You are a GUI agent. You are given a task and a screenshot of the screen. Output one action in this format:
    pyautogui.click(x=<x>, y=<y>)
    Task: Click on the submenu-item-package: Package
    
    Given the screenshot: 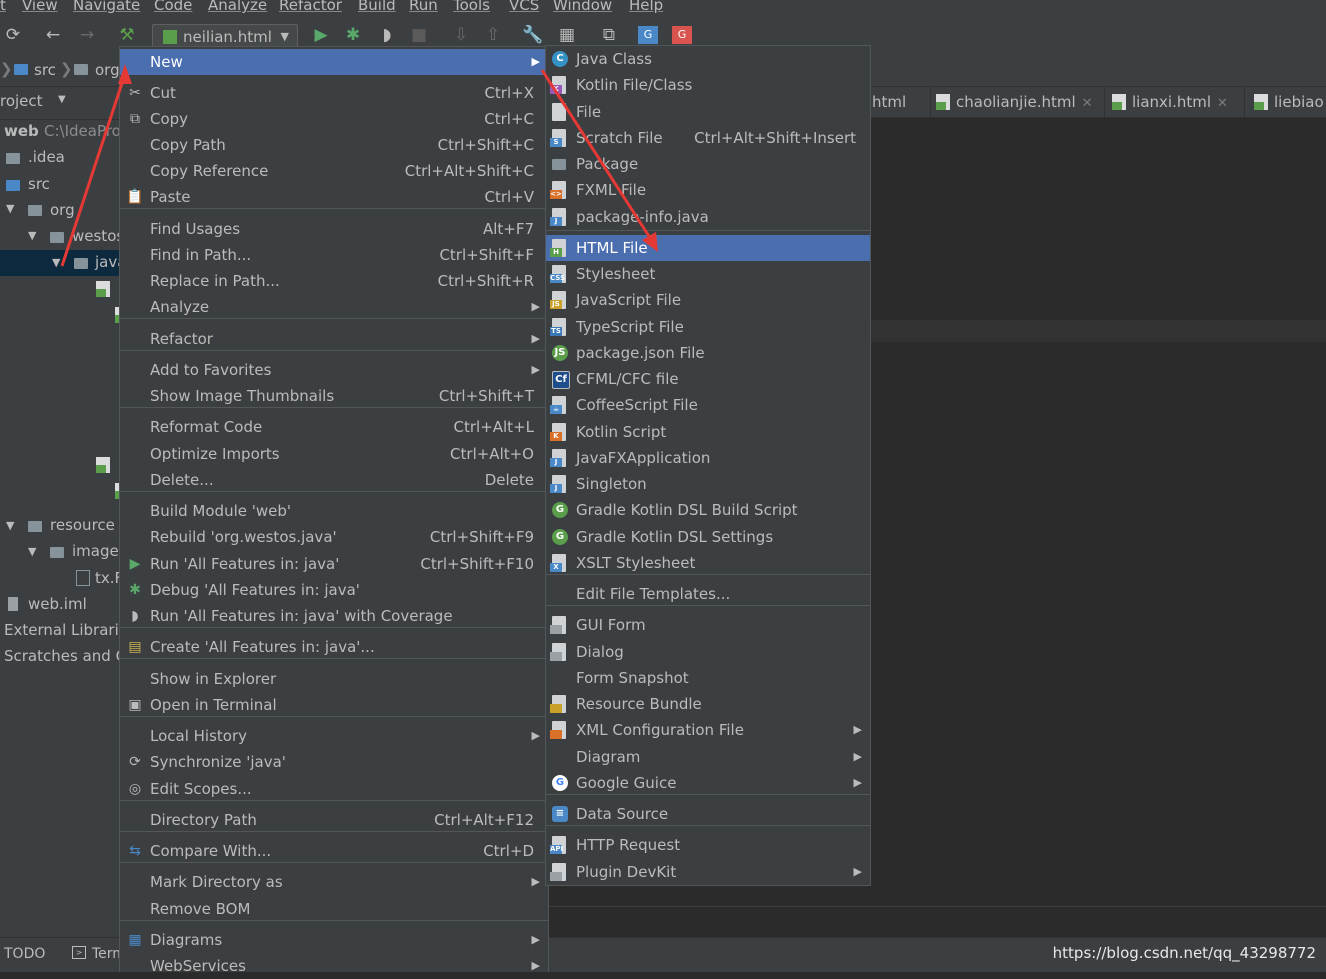 What is the action you would take?
    pyautogui.click(x=708, y=164)
    